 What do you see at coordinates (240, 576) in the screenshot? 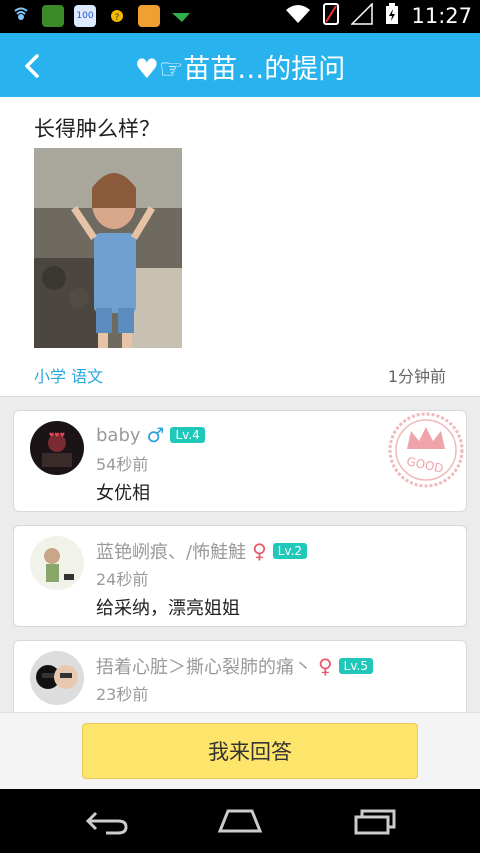
I see `answer-item: 蓝铯峢痕、/怖鮭鮭 ♀ Lv.2 24秒前 给采纳，漂亮姐姐` at bounding box center [240, 576].